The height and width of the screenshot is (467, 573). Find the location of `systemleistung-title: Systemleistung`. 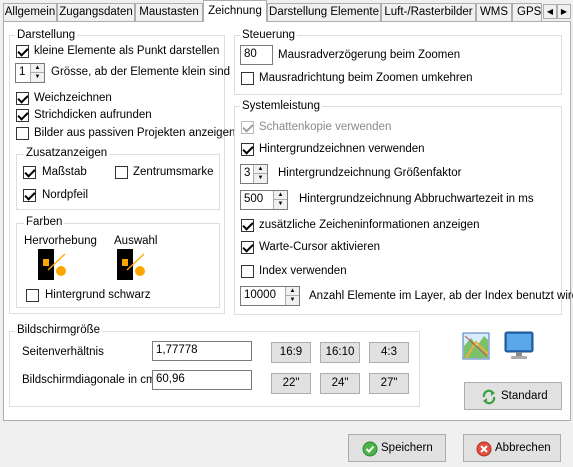

systemleistung-title: Systemleistung is located at coordinates (281, 106).